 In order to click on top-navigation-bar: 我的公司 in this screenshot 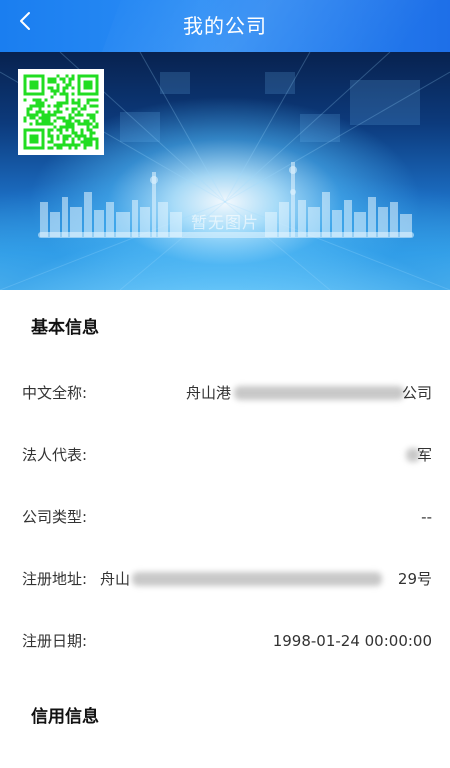, I will do `click(225, 26)`.